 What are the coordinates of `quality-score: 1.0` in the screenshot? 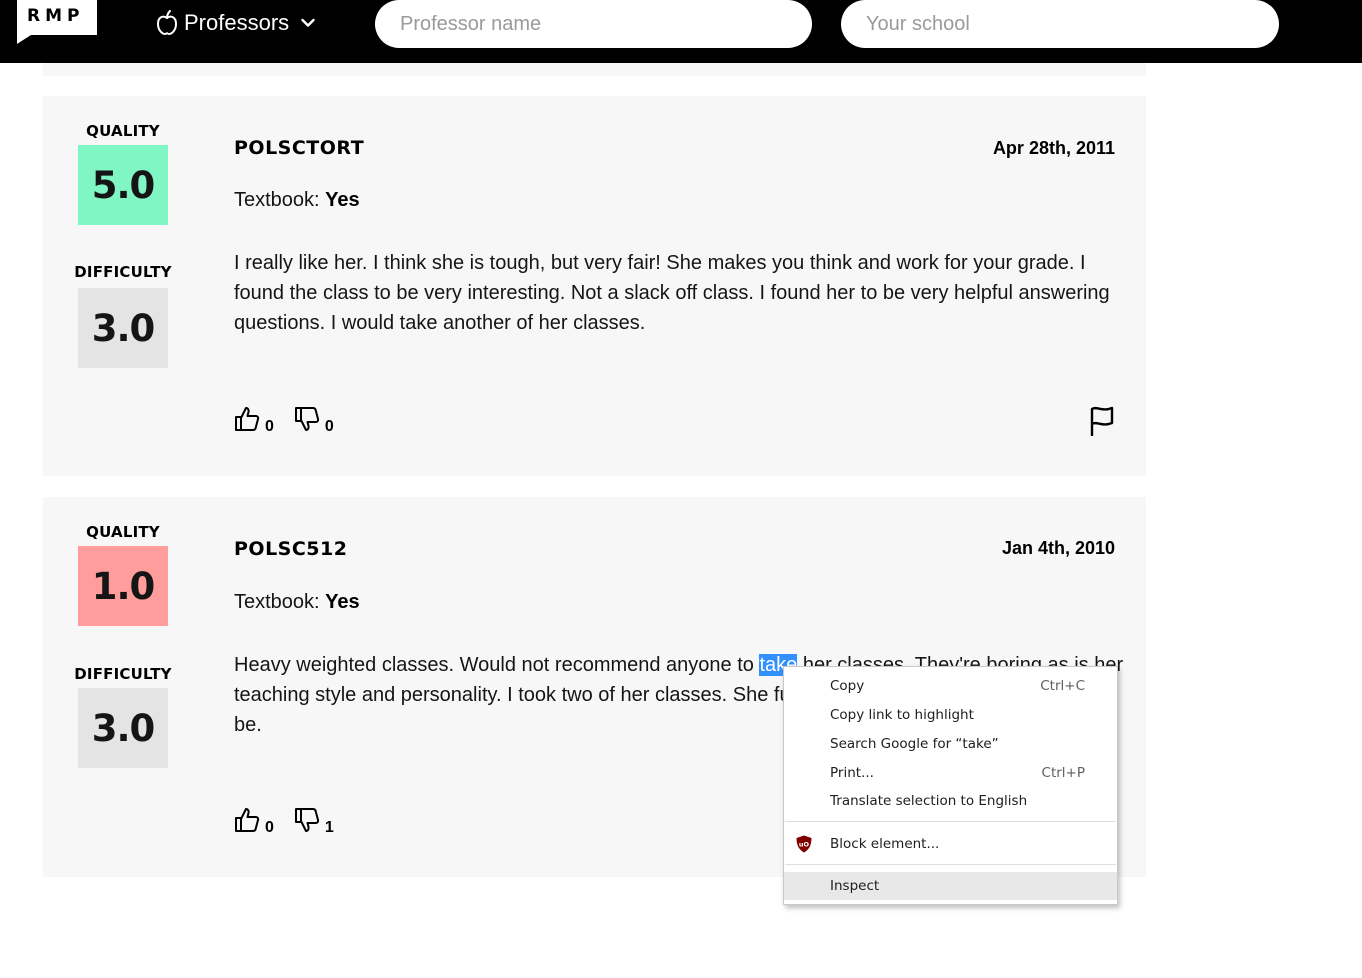 It's located at (123, 586).